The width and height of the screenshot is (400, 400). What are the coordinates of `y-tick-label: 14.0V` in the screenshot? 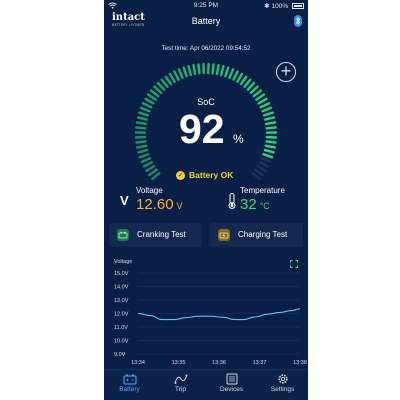 It's located at (121, 288).